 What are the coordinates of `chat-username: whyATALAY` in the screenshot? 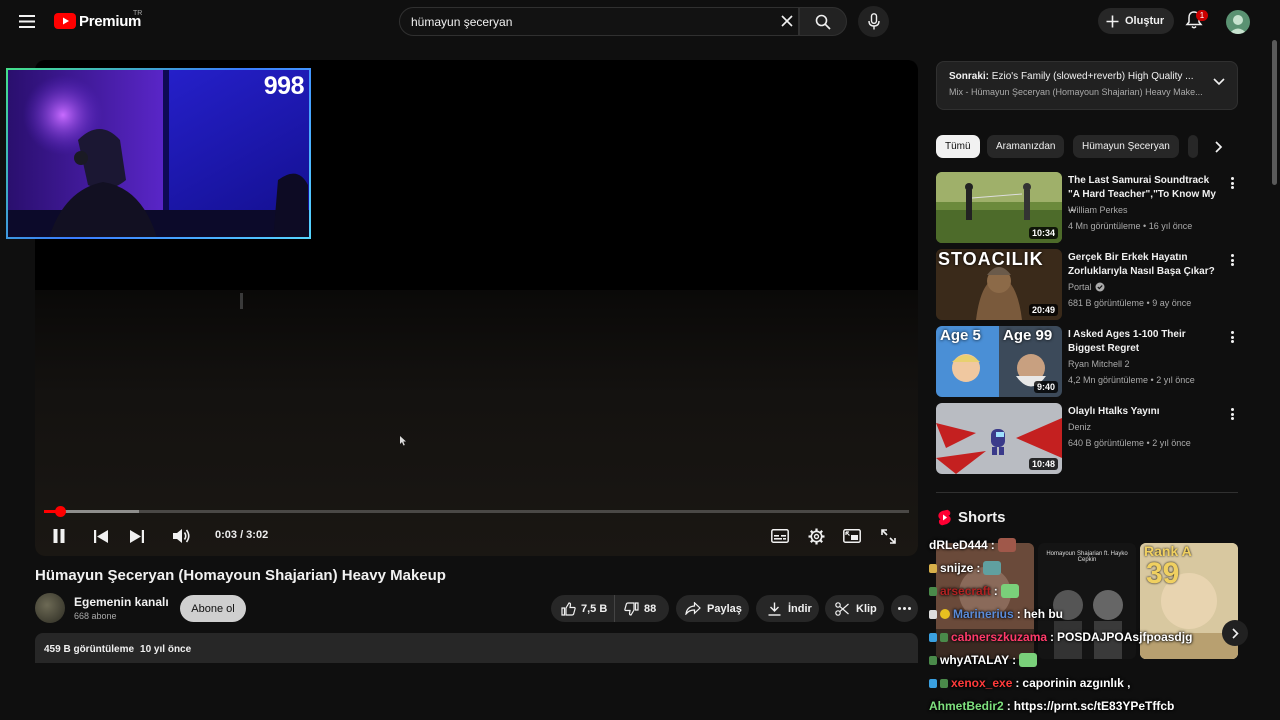 It's located at (975, 660).